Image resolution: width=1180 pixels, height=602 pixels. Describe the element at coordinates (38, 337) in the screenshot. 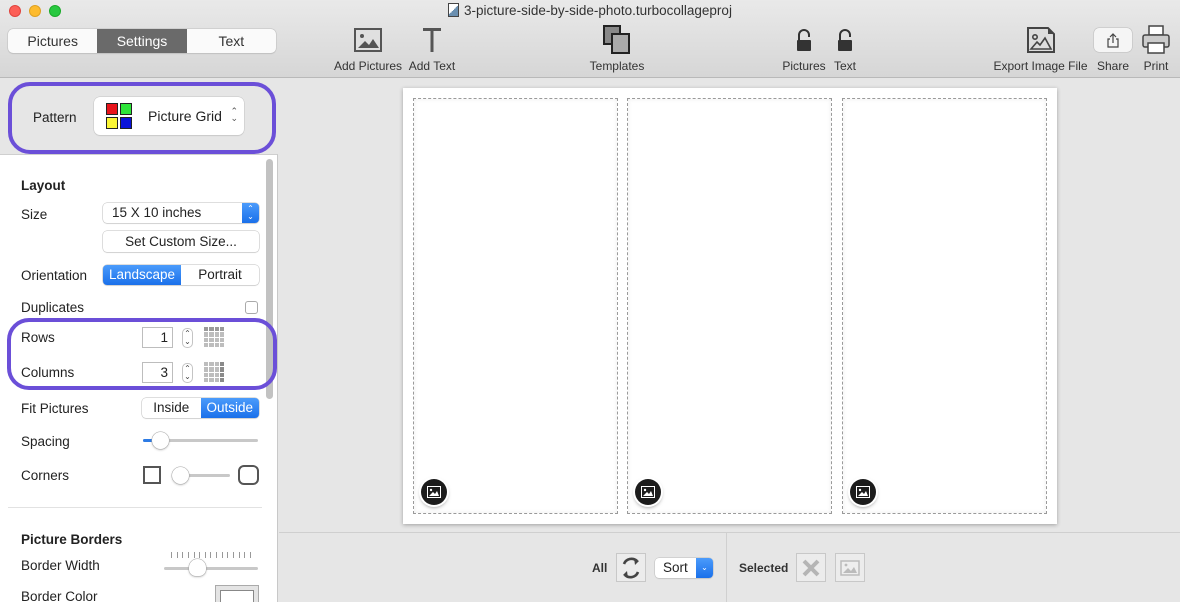

I see `rows-label: Rows` at that location.